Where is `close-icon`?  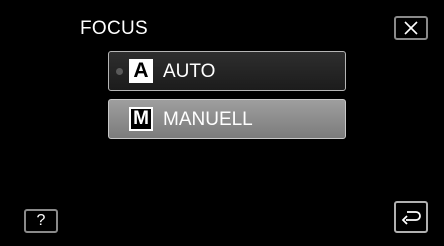 close-icon is located at coordinates (411, 28).